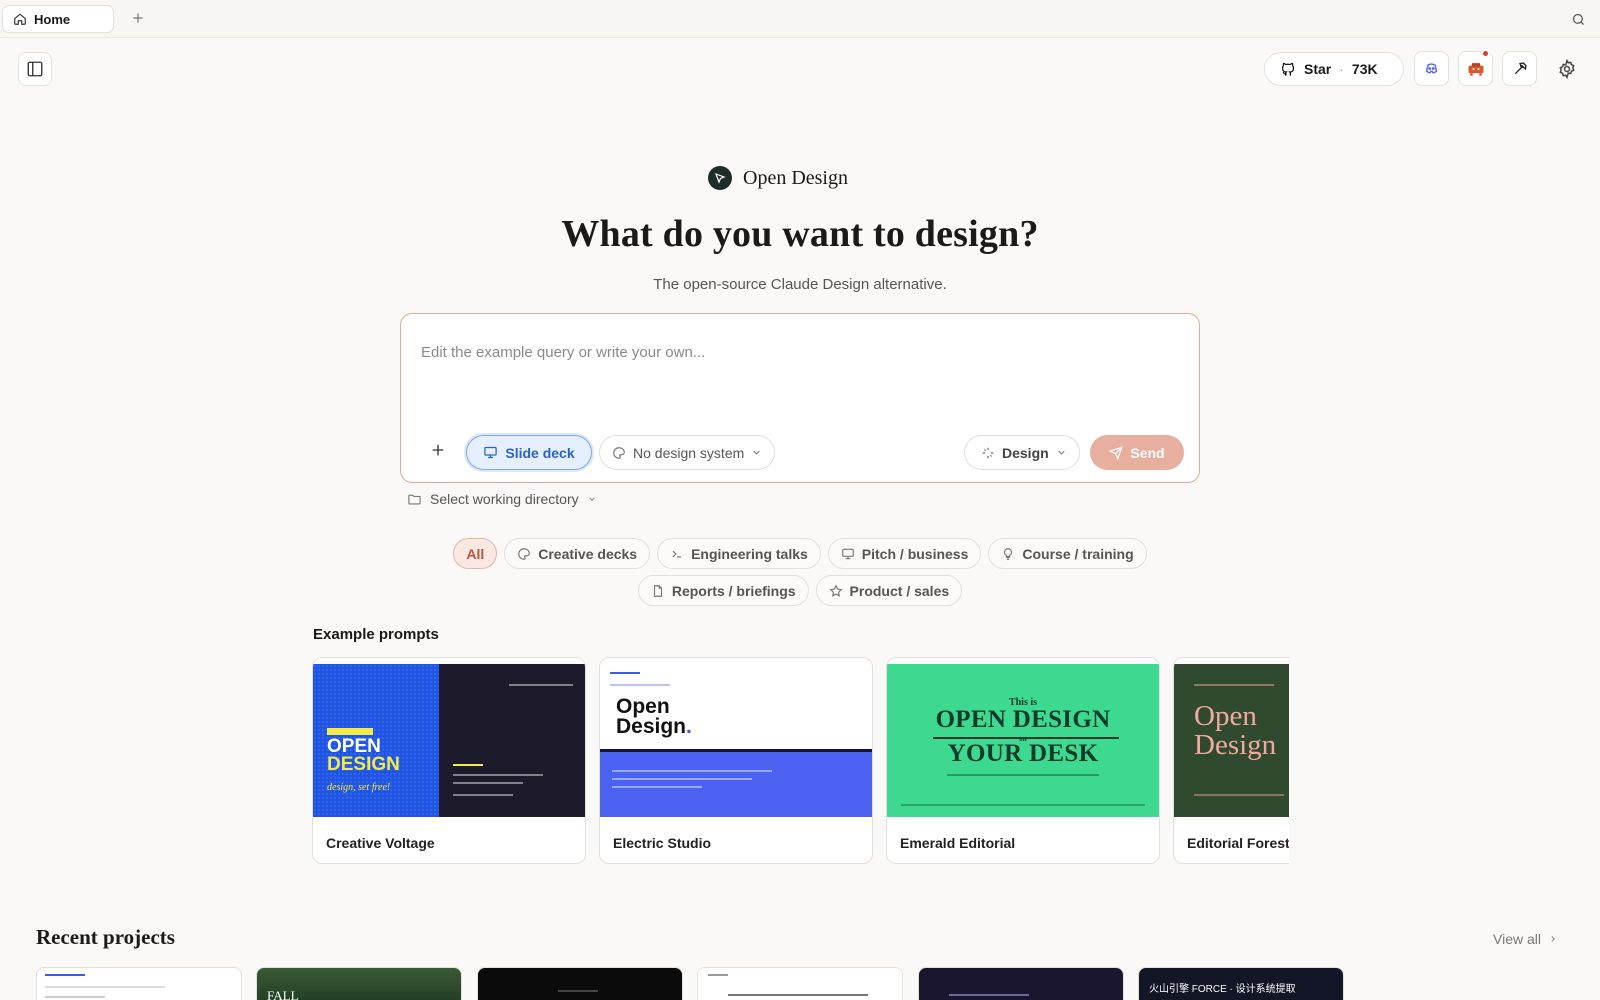 This screenshot has width=1600, height=1000. I want to click on tab-home: Home, so click(58, 19).